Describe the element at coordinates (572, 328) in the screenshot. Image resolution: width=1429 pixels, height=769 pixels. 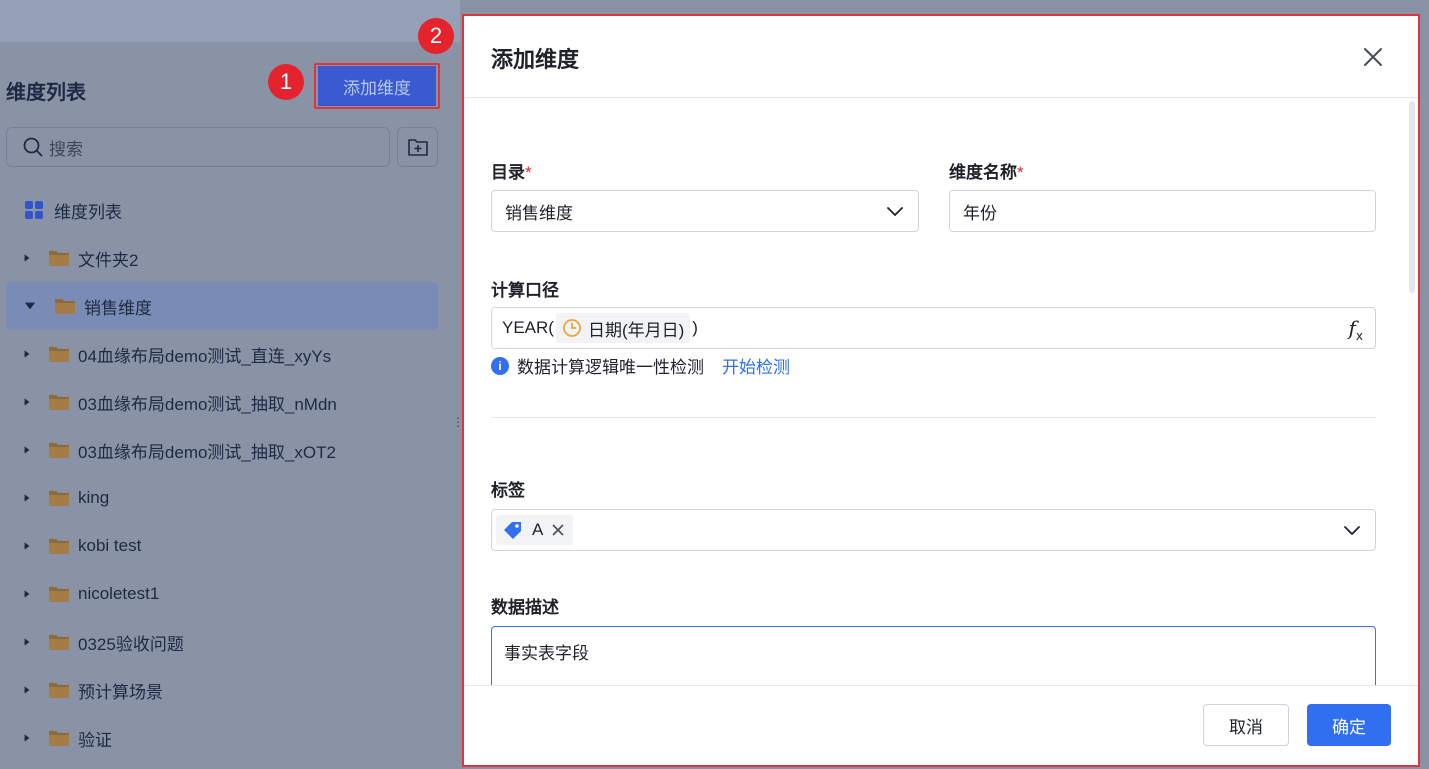
I see `clock-icon` at that location.